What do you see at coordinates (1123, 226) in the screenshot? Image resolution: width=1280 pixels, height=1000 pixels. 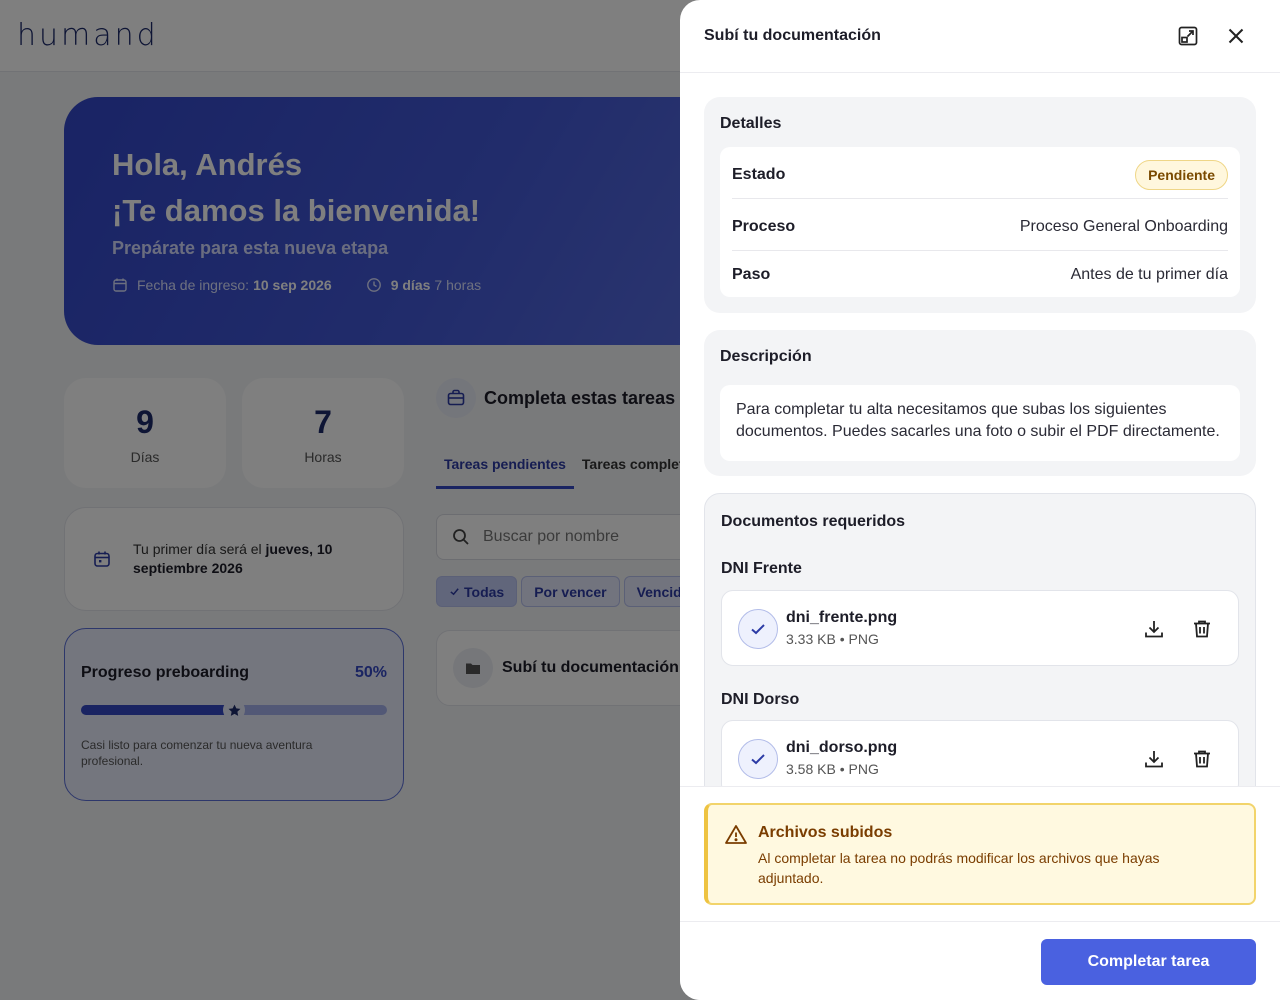 I see `detail-value: Proceso General Onboarding` at bounding box center [1123, 226].